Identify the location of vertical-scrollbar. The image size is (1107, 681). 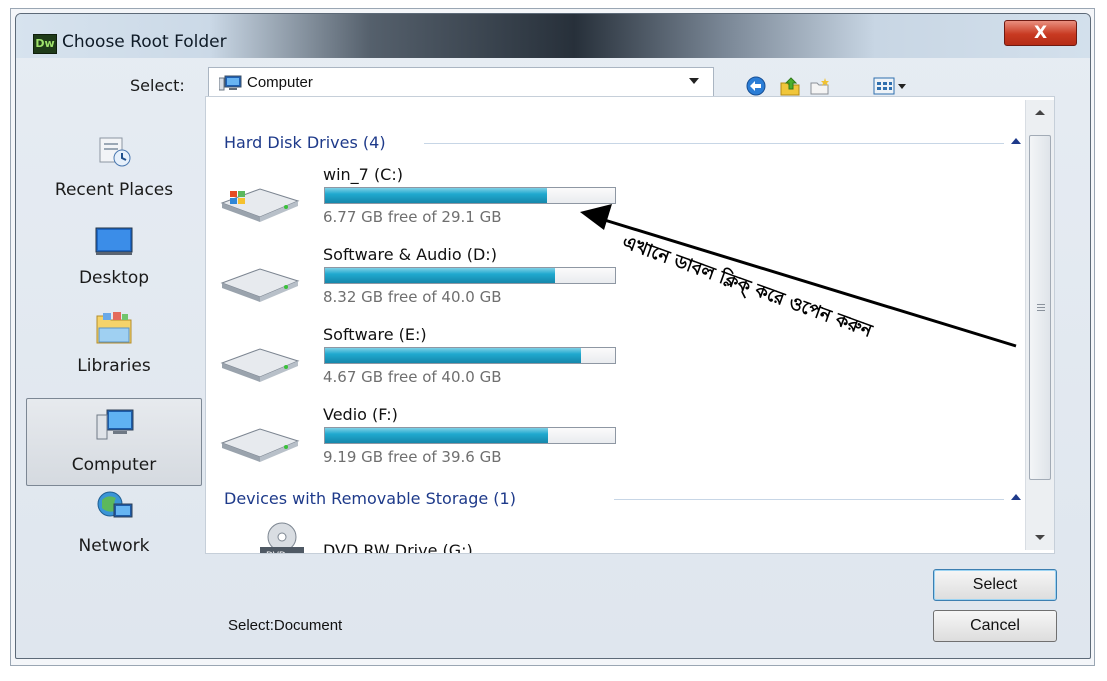
(1039, 325).